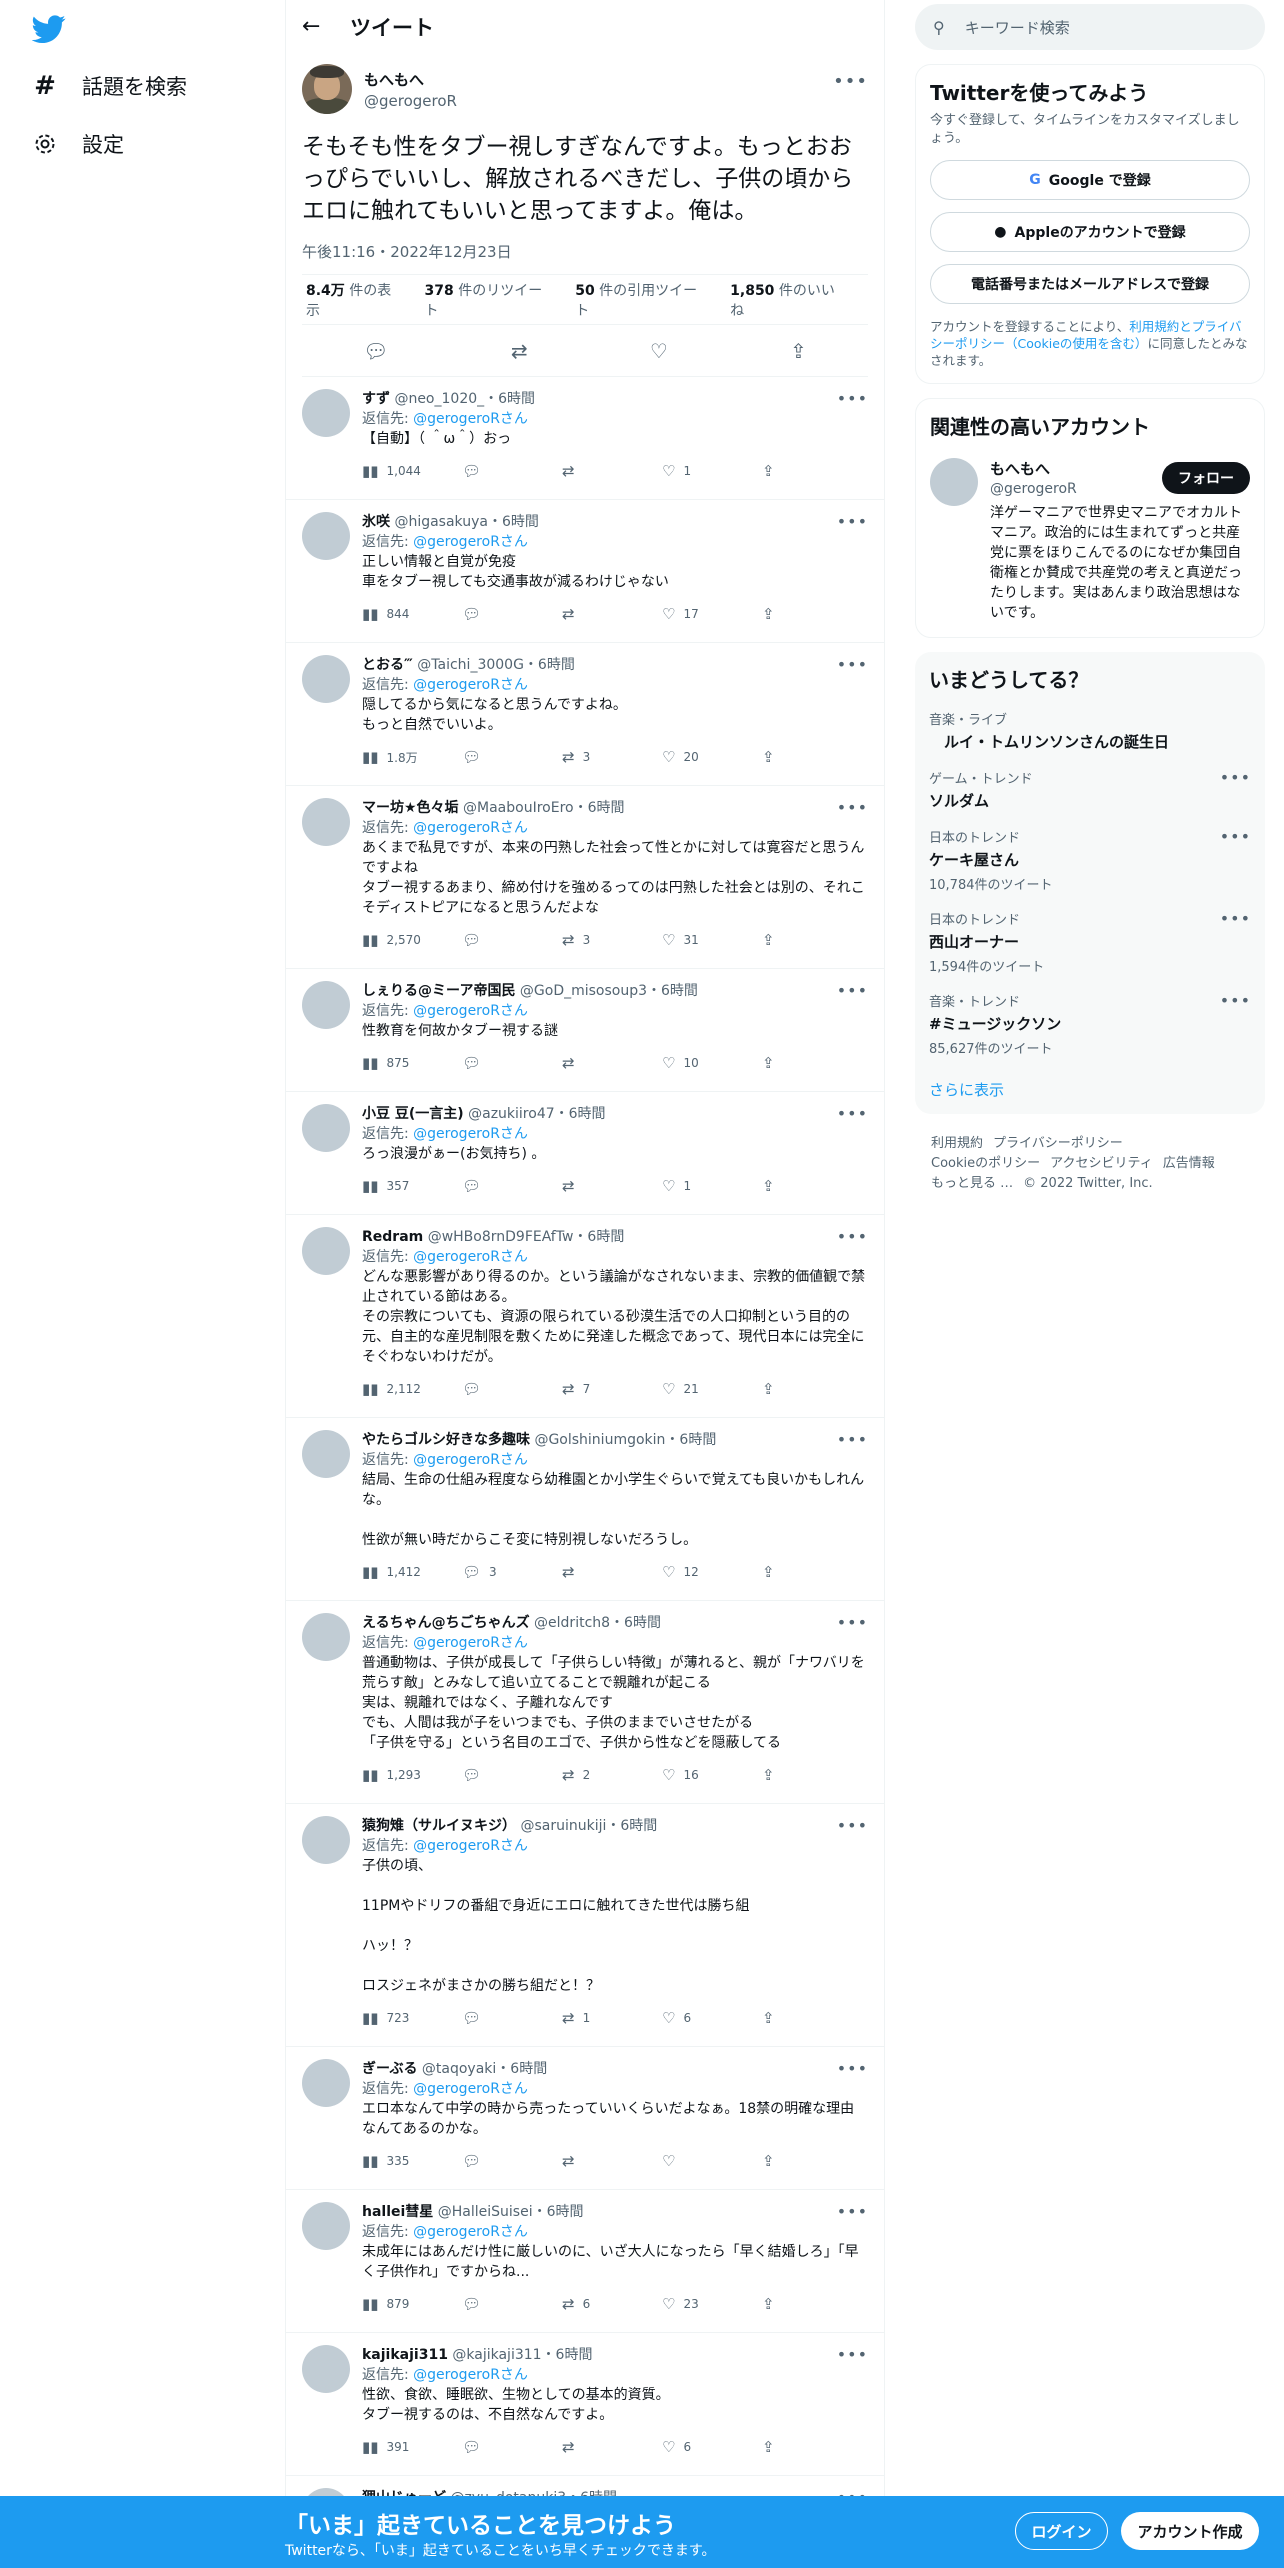 The image size is (1284, 2568). What do you see at coordinates (712, 757) in the screenshot?
I see `likes-action: ♡ 20` at bounding box center [712, 757].